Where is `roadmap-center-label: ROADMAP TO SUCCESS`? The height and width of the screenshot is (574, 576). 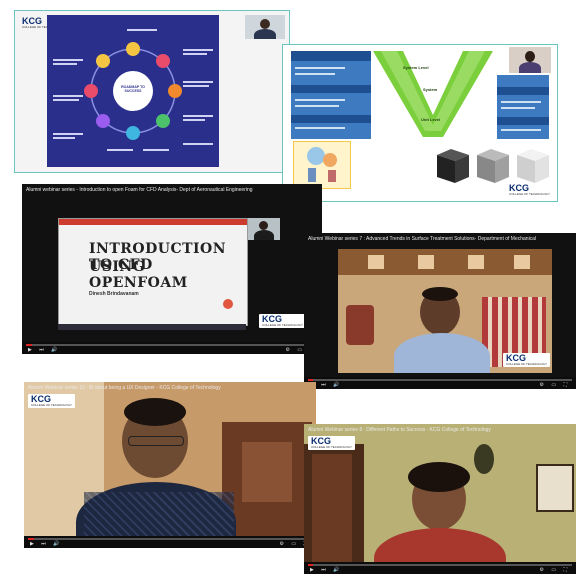 roadmap-center-label: ROADMAP TO SUCCESS is located at coordinates (133, 89).